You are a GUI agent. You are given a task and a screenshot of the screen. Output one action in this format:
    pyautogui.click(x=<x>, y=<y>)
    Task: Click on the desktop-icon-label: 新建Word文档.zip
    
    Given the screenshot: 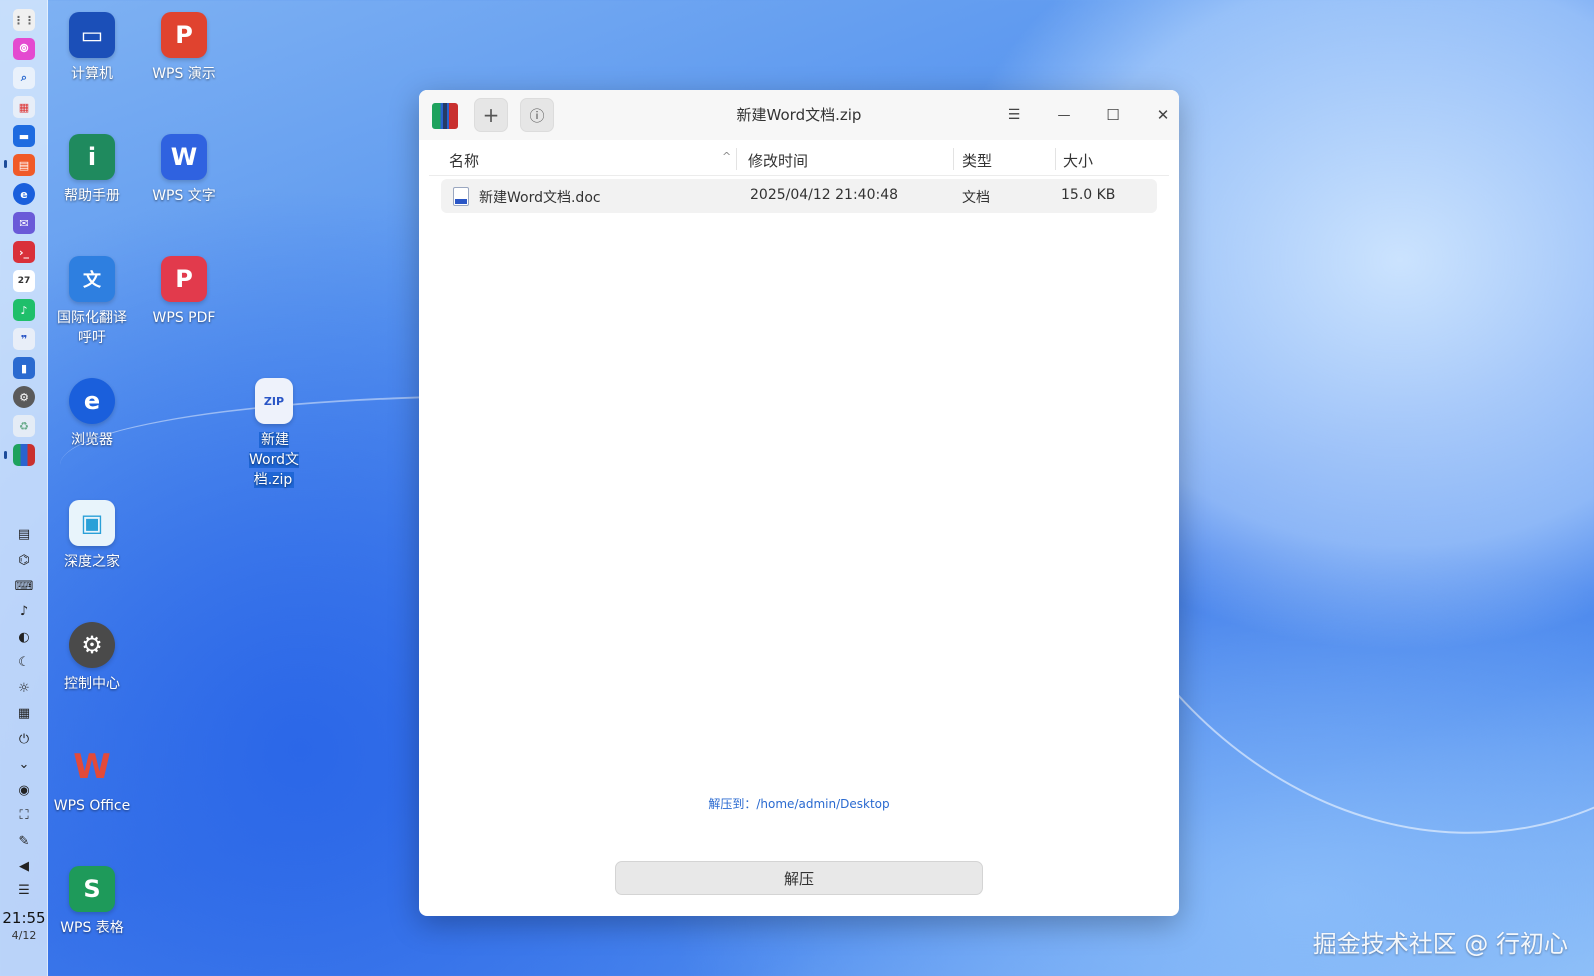 What is the action you would take?
    pyautogui.click(x=274, y=460)
    